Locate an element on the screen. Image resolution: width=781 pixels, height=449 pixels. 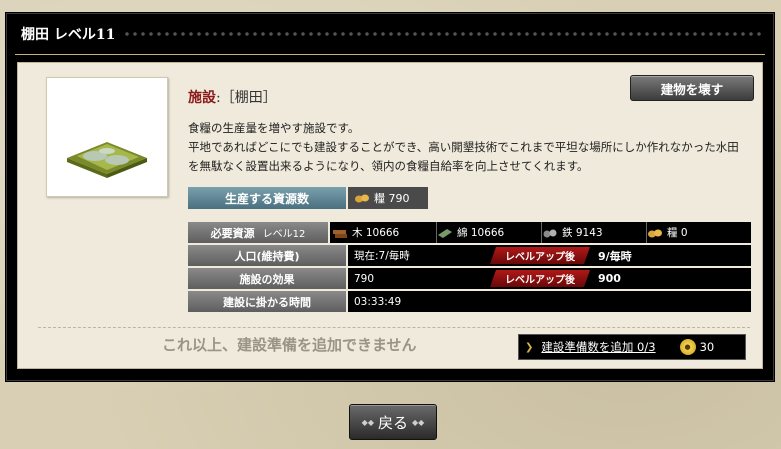
description-line-1: 食糧の生産量を増やす施設です。 is located at coordinates (274, 128).